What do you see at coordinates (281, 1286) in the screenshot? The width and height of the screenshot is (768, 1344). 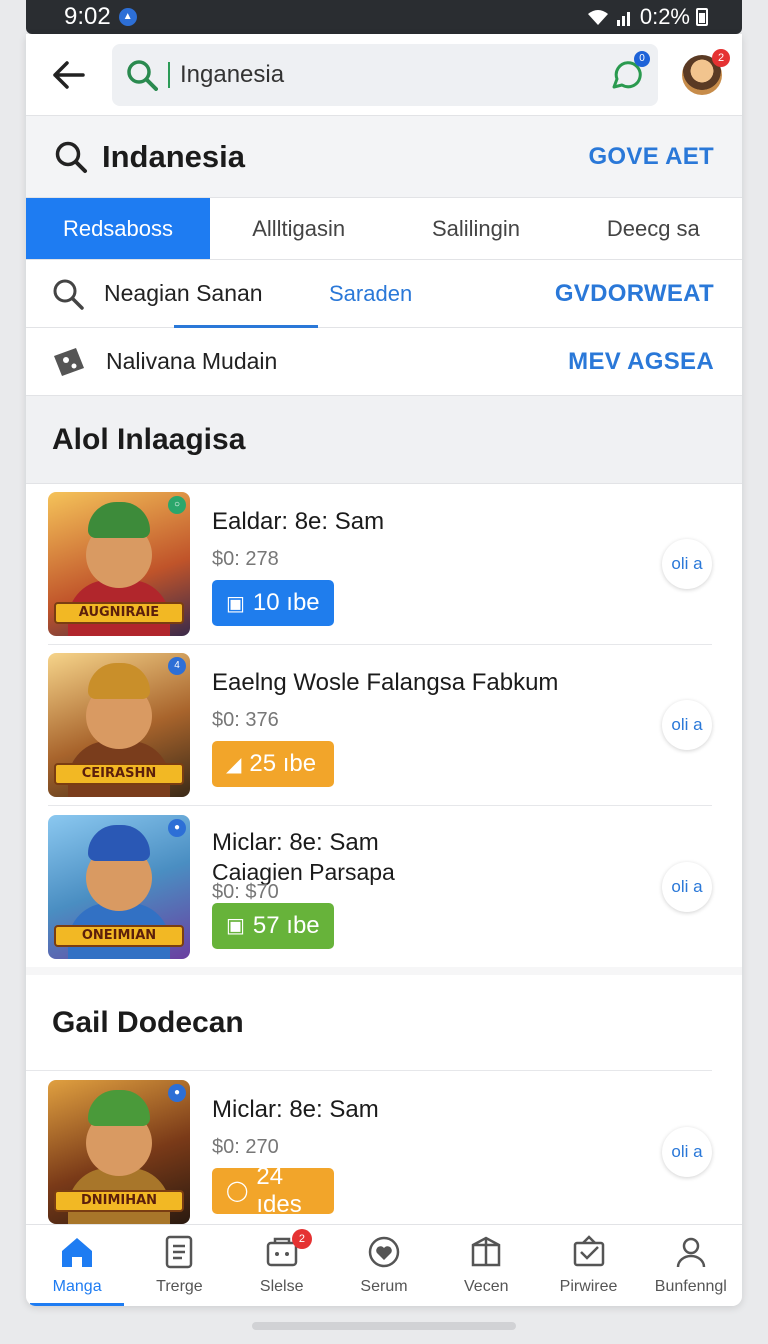 I see `nav-label: Slelse` at bounding box center [281, 1286].